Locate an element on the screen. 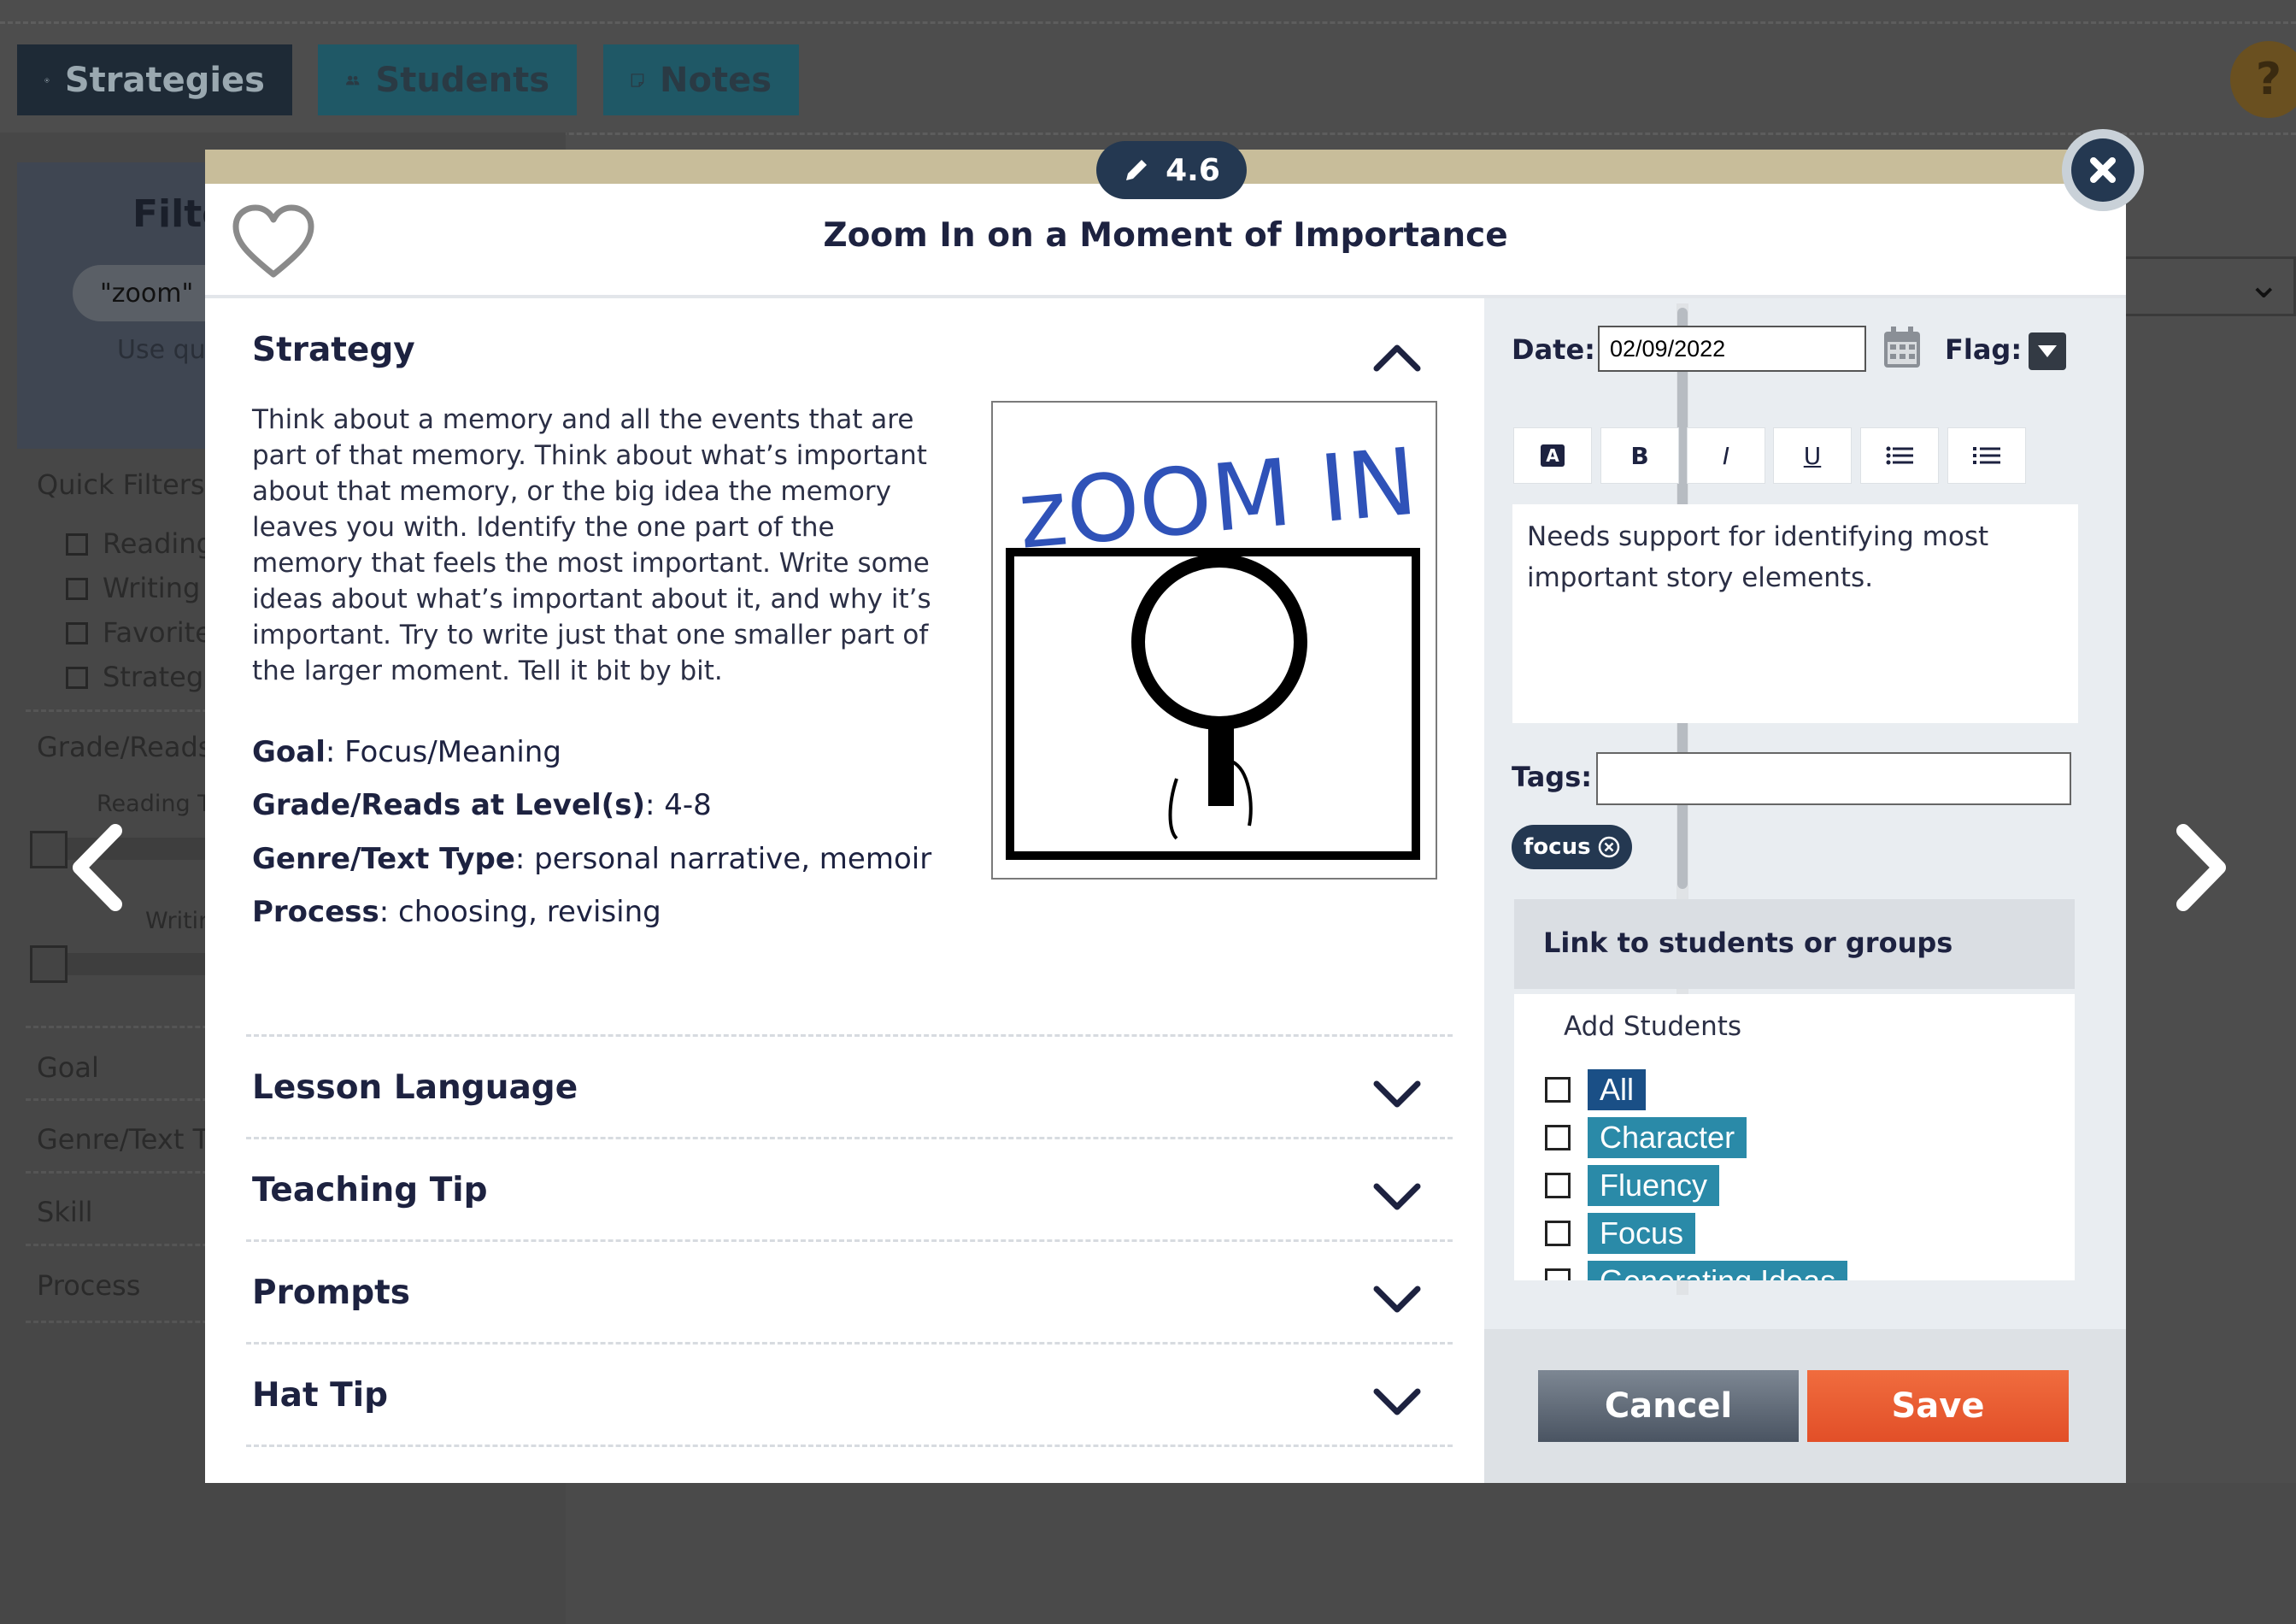  student-group-chip: Focus is located at coordinates (1642, 1233).